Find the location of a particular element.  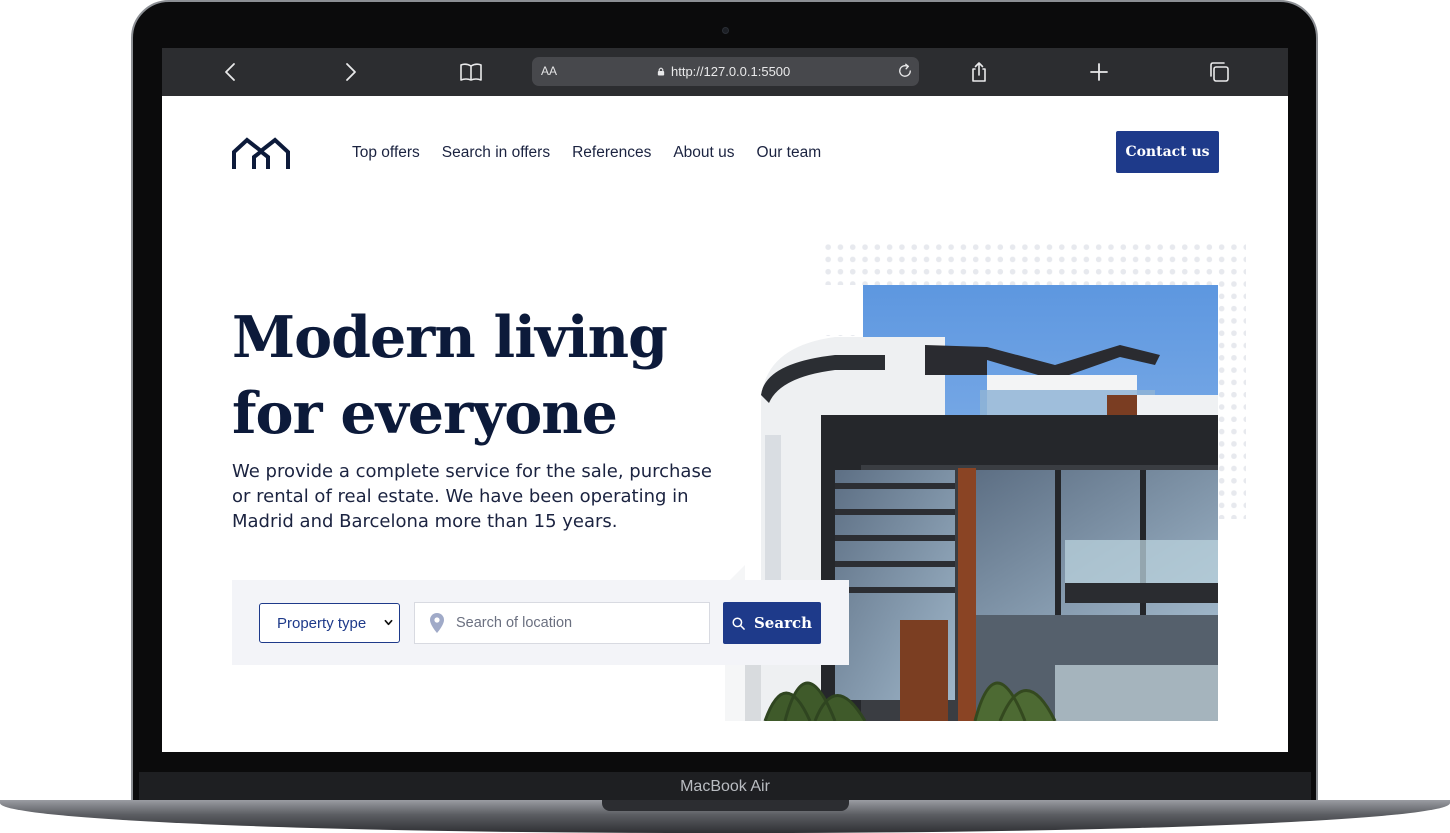

book-icon is located at coordinates (471, 72).